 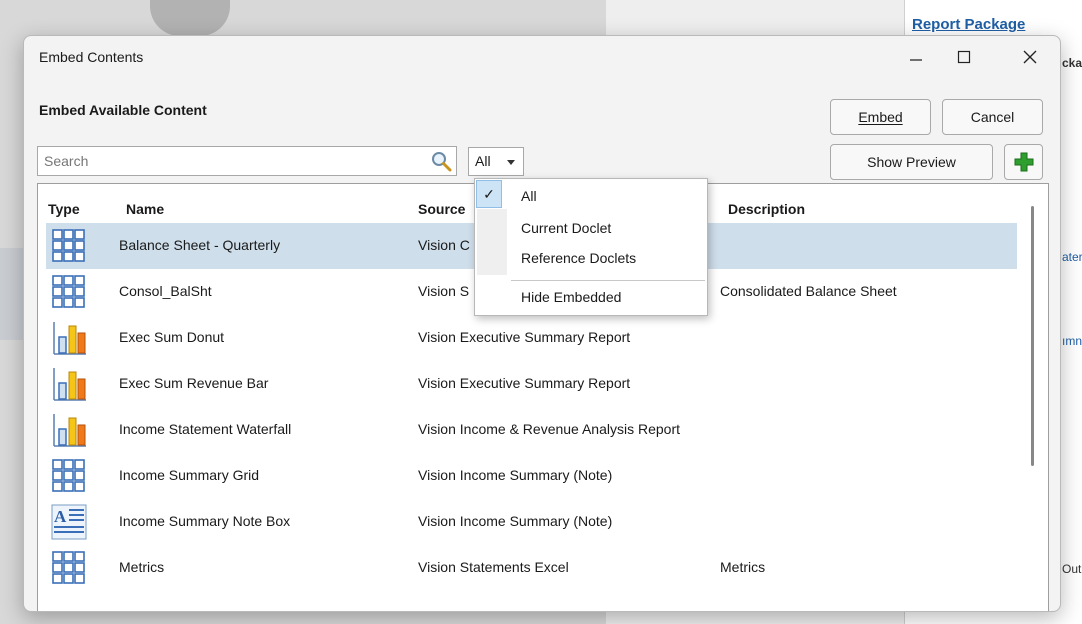 What do you see at coordinates (511, 162) in the screenshot?
I see `chevron-down-icon` at bounding box center [511, 162].